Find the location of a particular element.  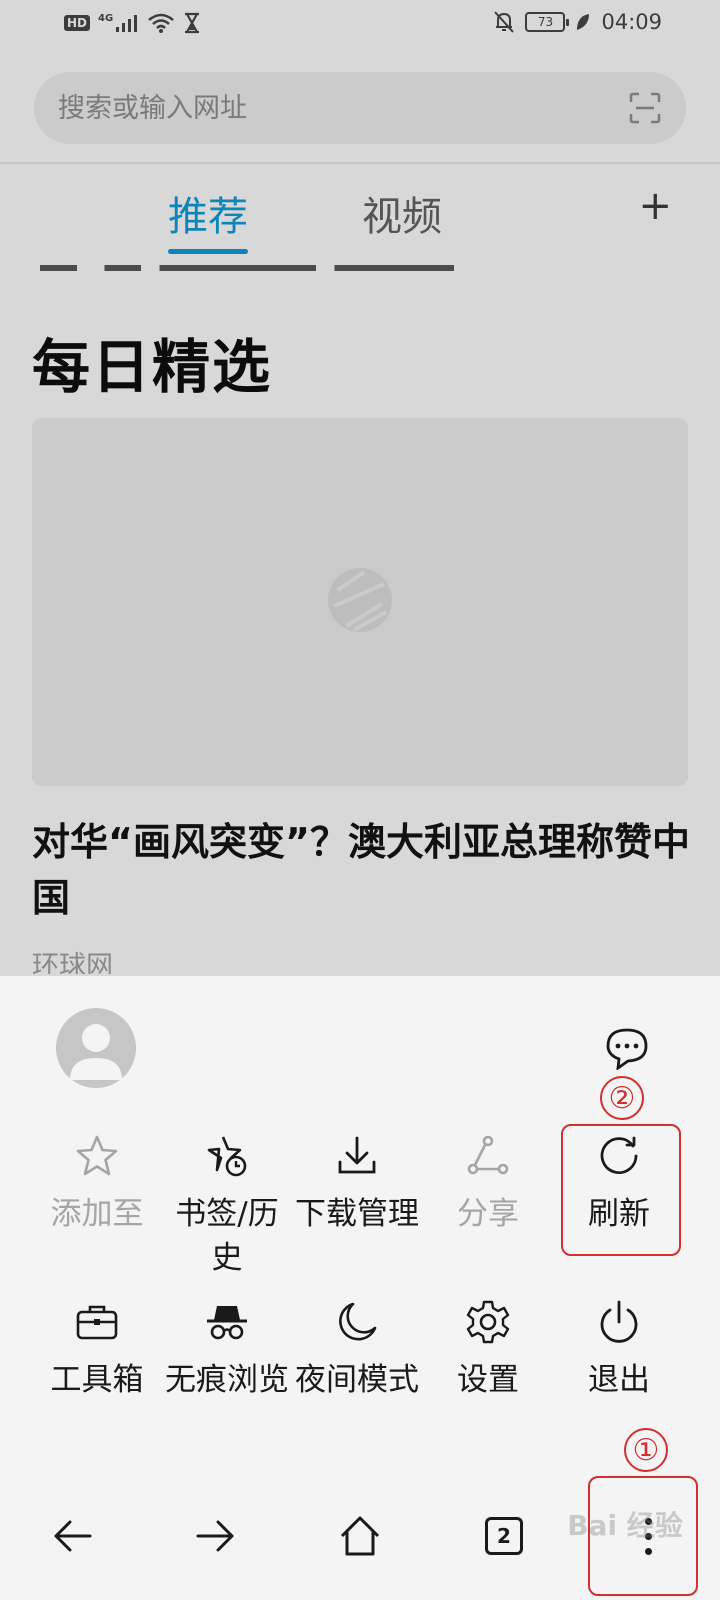

toolbox-icon is located at coordinates (97, 1322).